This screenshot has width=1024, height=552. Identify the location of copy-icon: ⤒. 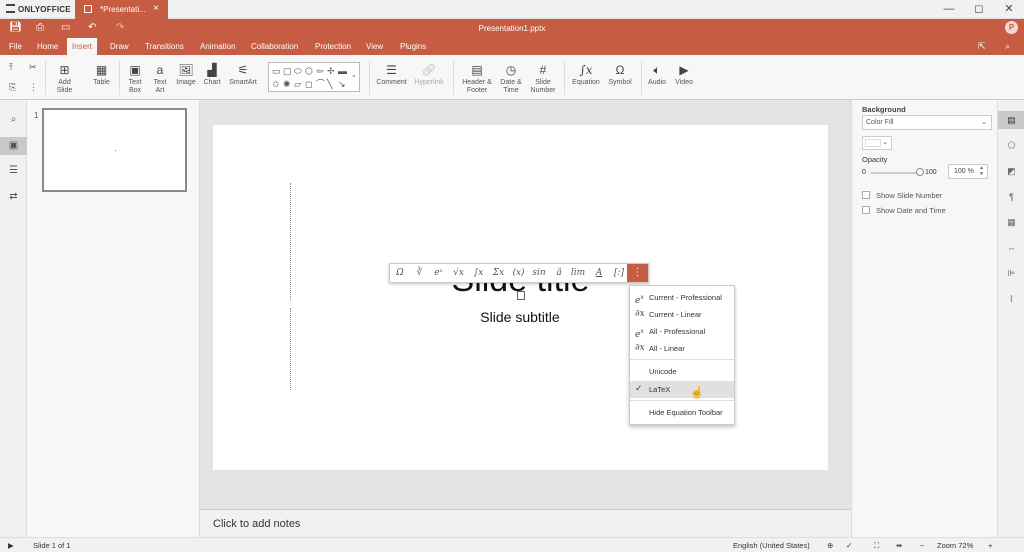
(11, 67).